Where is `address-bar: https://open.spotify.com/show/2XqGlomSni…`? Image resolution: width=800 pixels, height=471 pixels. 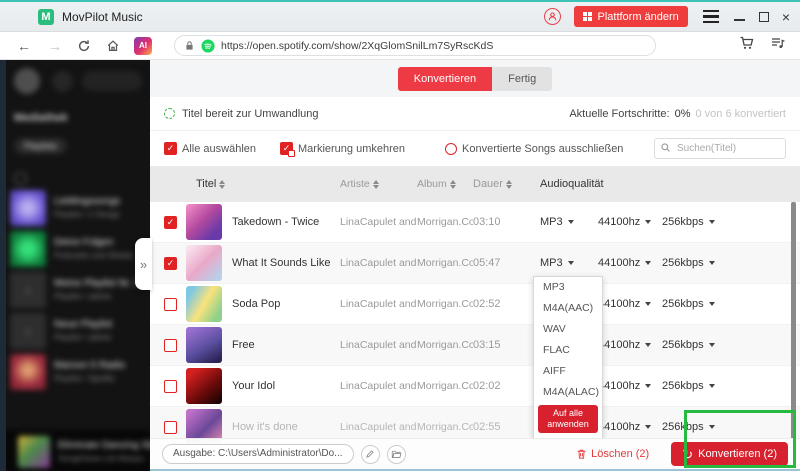 address-bar: https://open.spotify.com/show/2XqGlomSni… is located at coordinates (415, 45).